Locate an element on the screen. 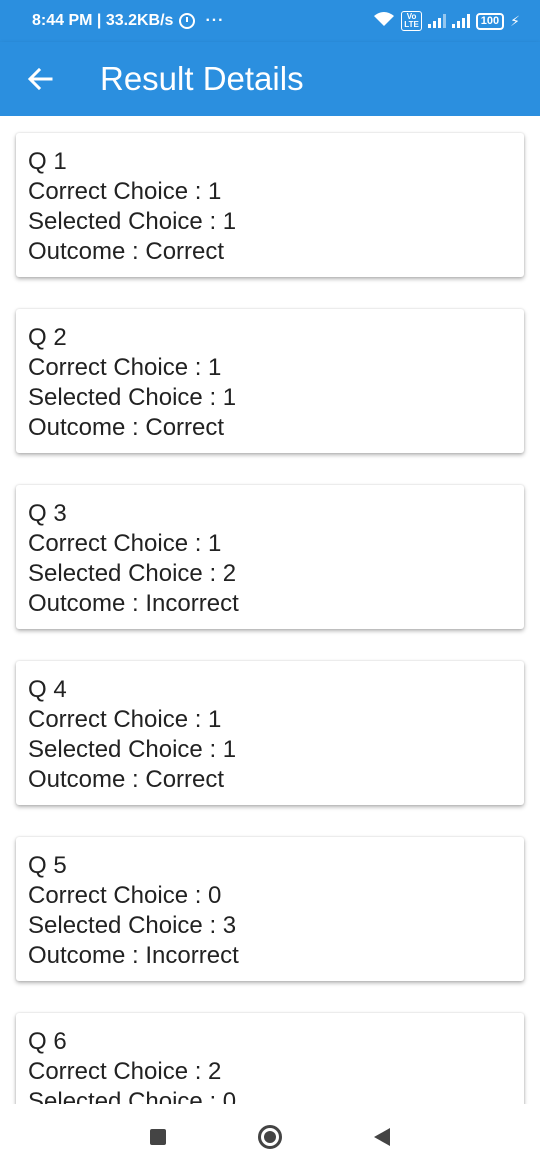 The width and height of the screenshot is (540, 1170). correct-choice: Correct Choice : 0 is located at coordinates (125, 895).